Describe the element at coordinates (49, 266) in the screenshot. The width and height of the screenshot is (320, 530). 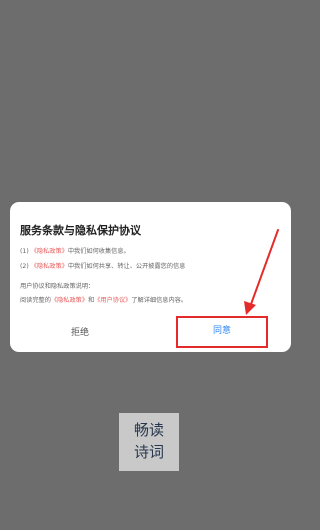
I see `privacy-policy-link-2: 《隐私政策》` at that location.